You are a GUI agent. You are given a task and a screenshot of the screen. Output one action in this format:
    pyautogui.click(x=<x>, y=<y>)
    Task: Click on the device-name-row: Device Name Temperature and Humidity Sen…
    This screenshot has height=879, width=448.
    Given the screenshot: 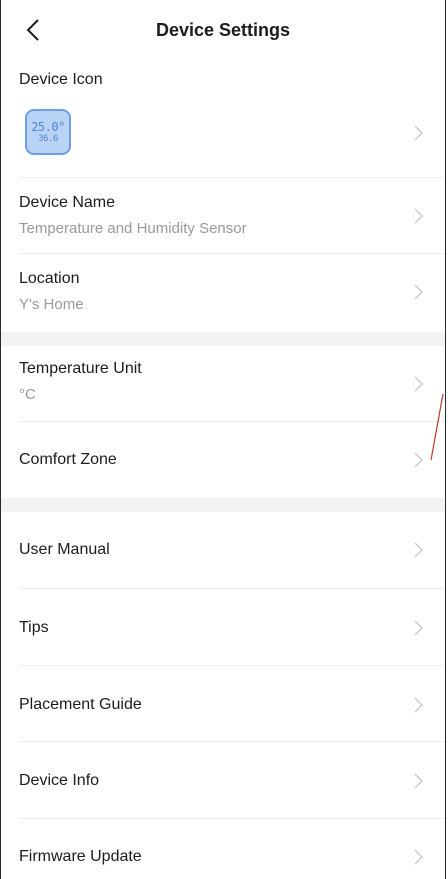 What is the action you would take?
    pyautogui.click(x=232, y=216)
    